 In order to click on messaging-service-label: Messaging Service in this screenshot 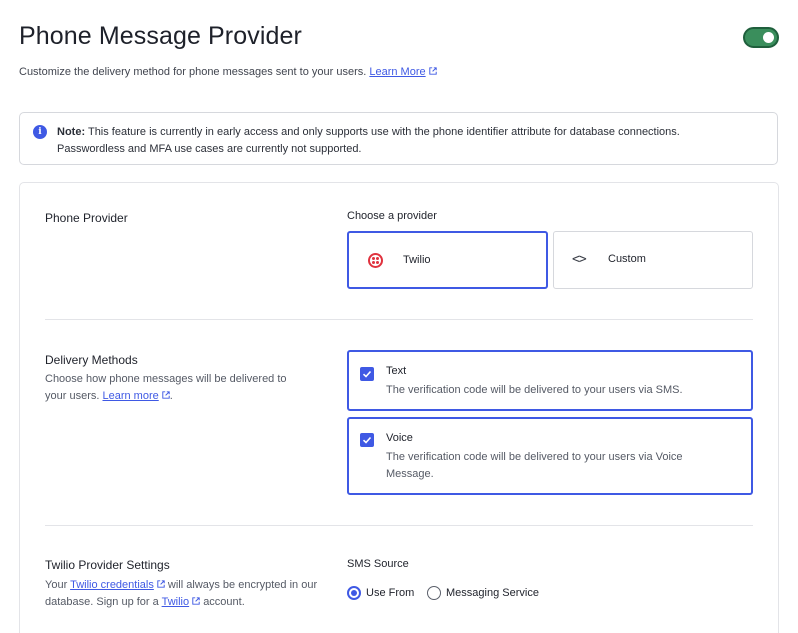, I will do `click(492, 593)`.